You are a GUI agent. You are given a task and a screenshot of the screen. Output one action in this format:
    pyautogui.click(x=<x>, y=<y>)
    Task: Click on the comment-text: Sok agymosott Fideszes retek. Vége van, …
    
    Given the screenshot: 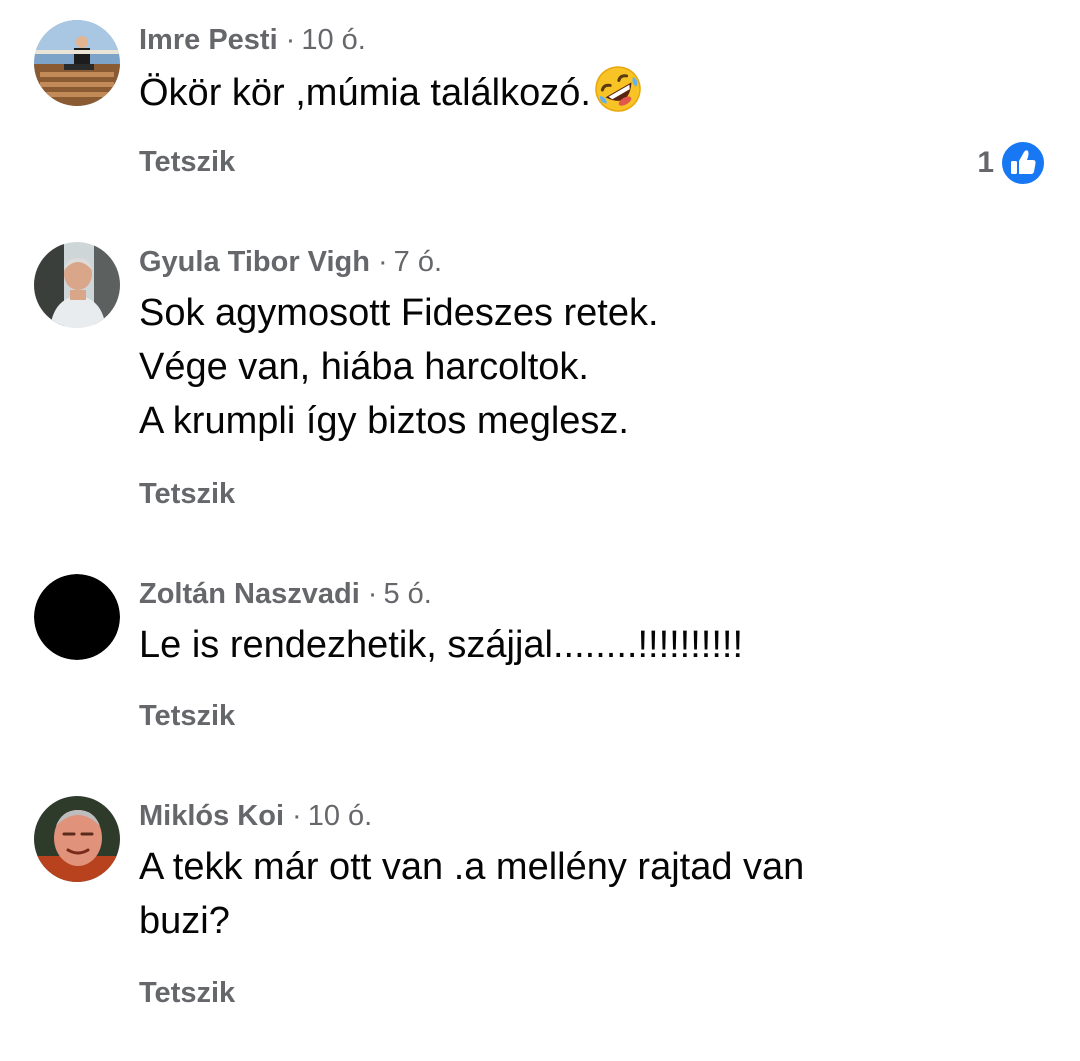 What is the action you would take?
    pyautogui.click(x=399, y=367)
    